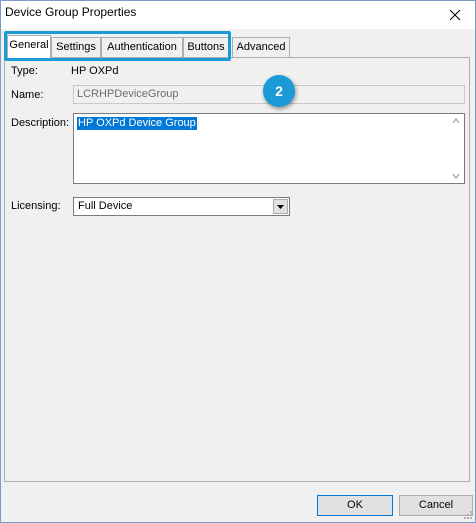 This screenshot has width=476, height=523. What do you see at coordinates (436, 505) in the screenshot?
I see `cancel-button: Cancel` at bounding box center [436, 505].